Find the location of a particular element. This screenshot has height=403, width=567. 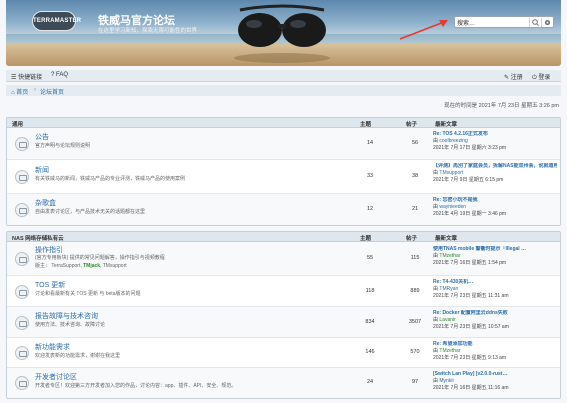

last-post-user: coolbreezing is located at coordinates (453, 141).